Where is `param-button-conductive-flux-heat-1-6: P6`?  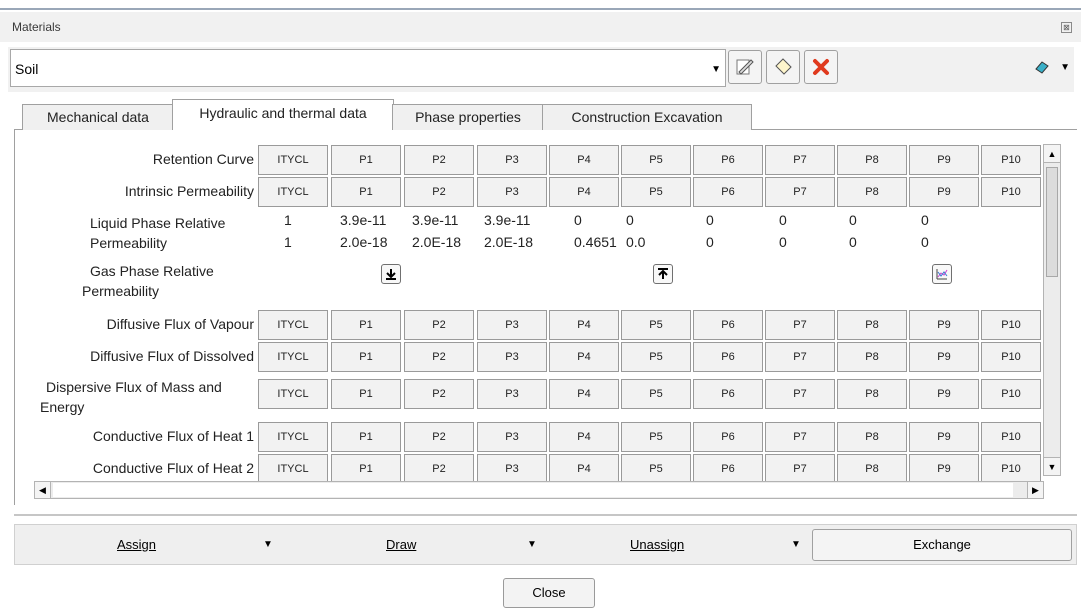 param-button-conductive-flux-heat-1-6: P6 is located at coordinates (728, 437).